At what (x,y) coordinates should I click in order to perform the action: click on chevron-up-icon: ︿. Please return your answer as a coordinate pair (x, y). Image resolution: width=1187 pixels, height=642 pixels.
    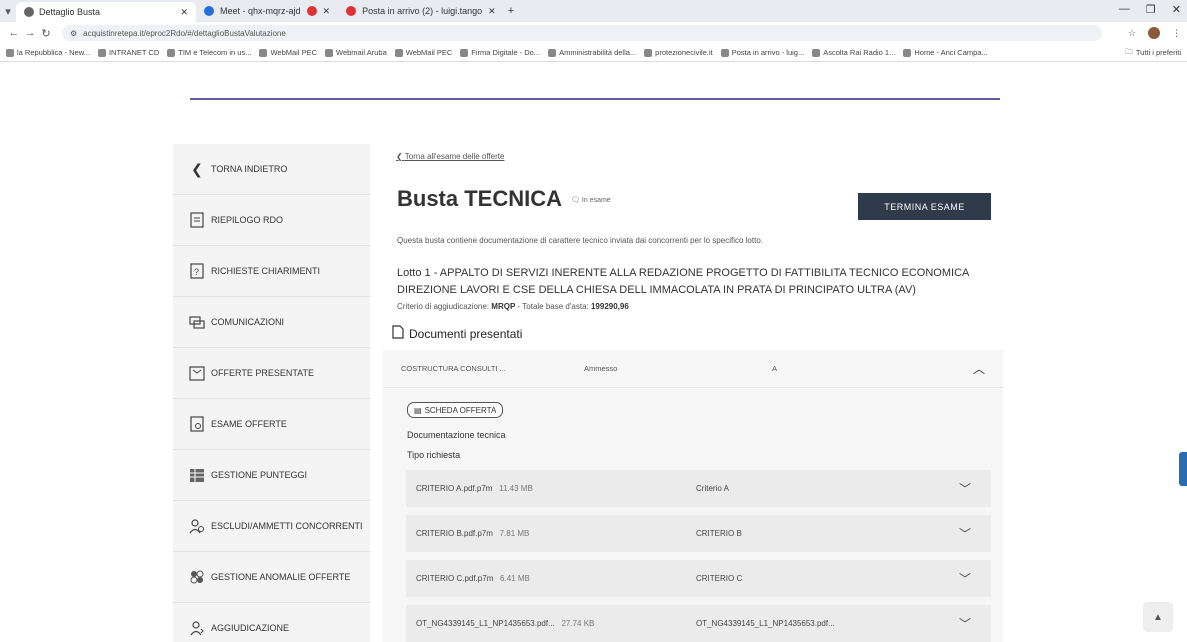
    Looking at the image, I should click on (979, 368).